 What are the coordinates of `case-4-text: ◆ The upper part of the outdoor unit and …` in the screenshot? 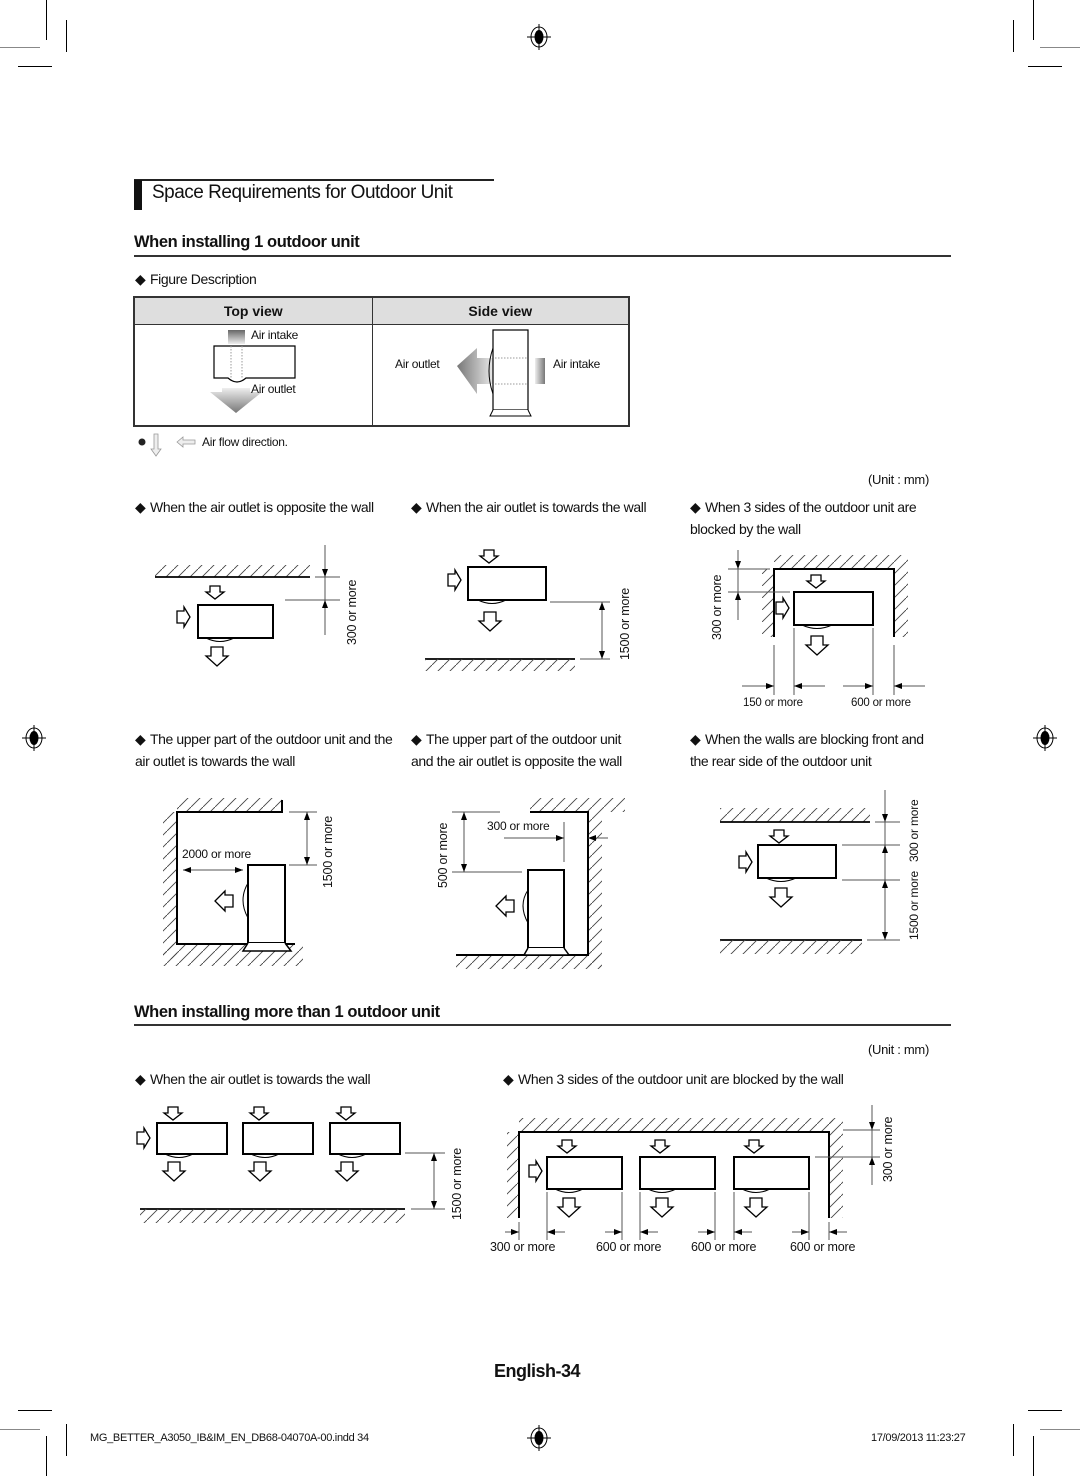 It's located at (264, 750).